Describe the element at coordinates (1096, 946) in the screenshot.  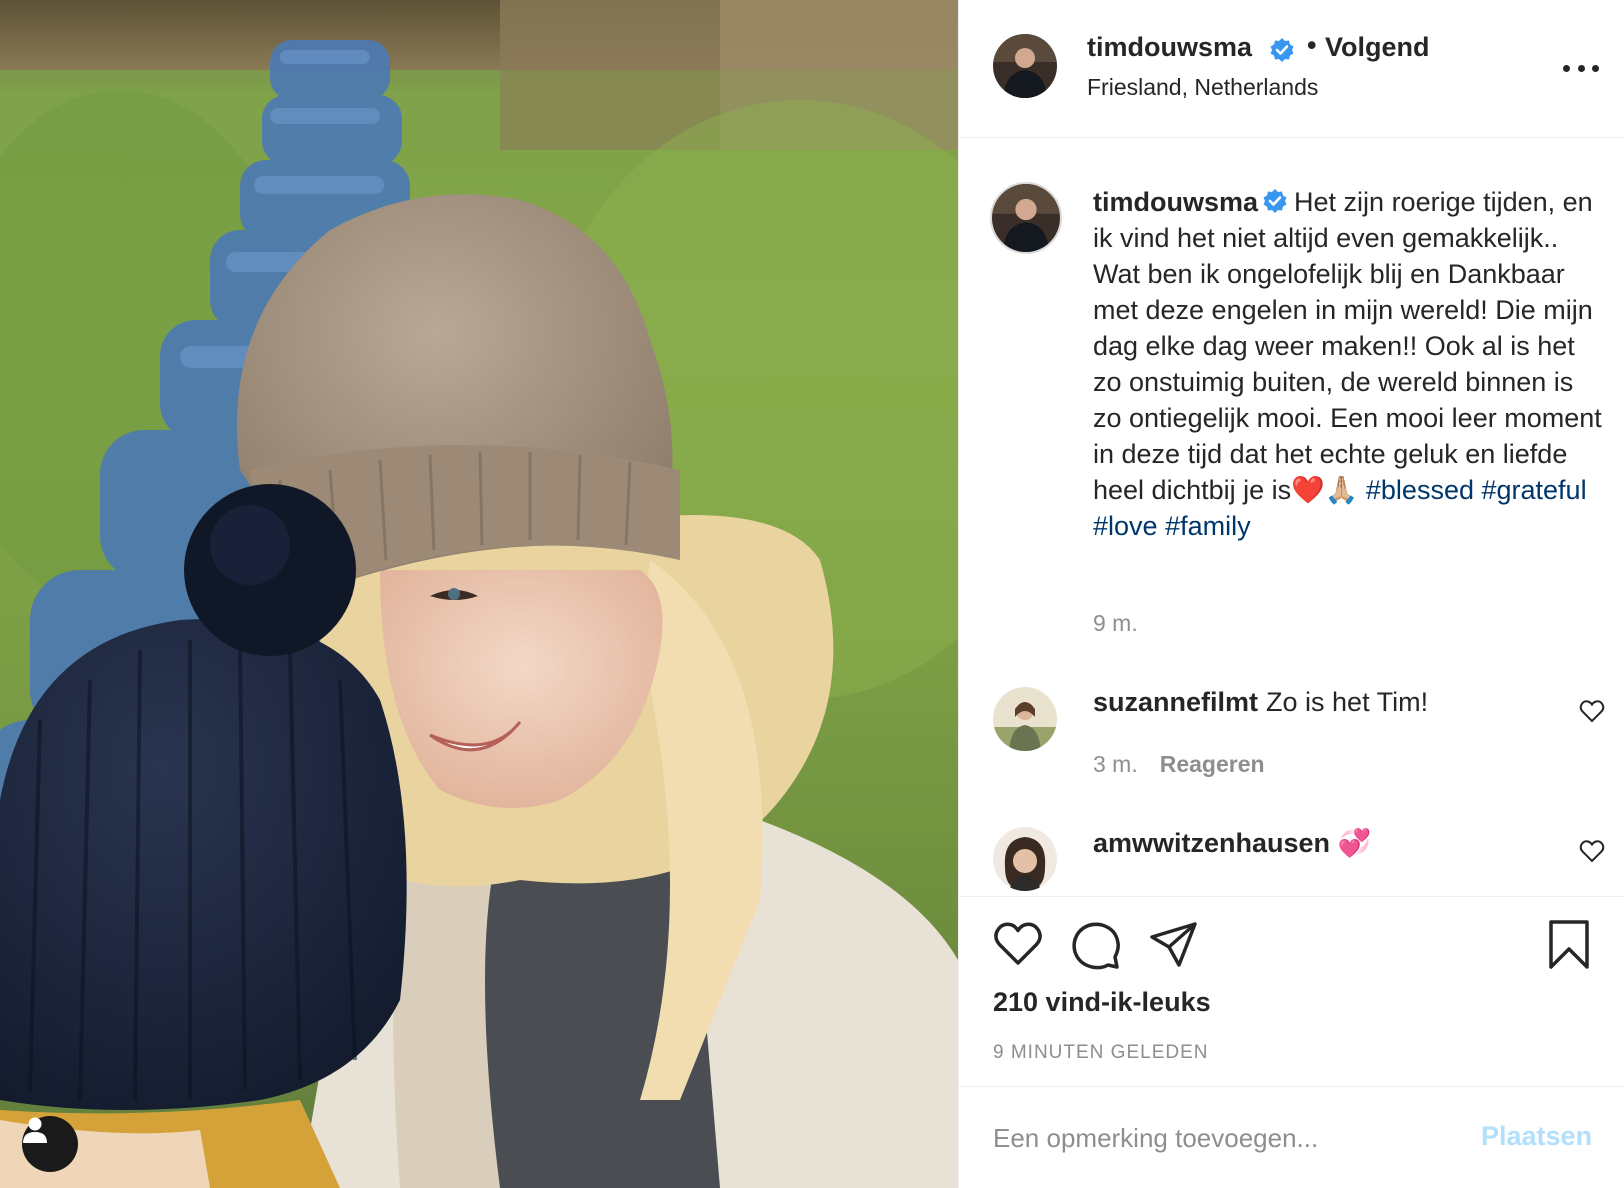
I see `comment-bubble-icon` at that location.